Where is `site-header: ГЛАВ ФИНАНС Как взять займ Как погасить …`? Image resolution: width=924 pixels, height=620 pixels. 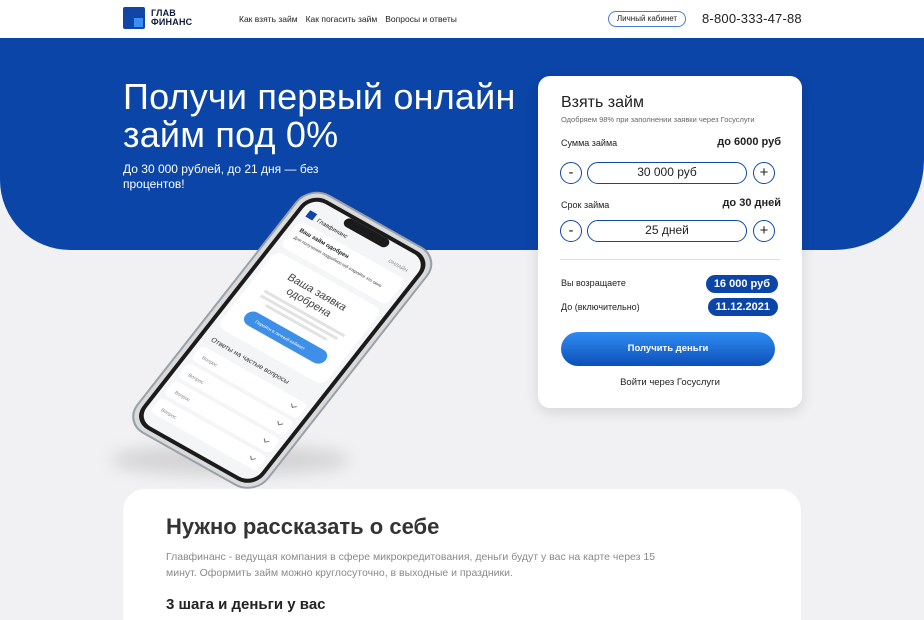
site-header: ГЛАВ ФИНАНС Как взять займ Как погасить … is located at coordinates (462, 19).